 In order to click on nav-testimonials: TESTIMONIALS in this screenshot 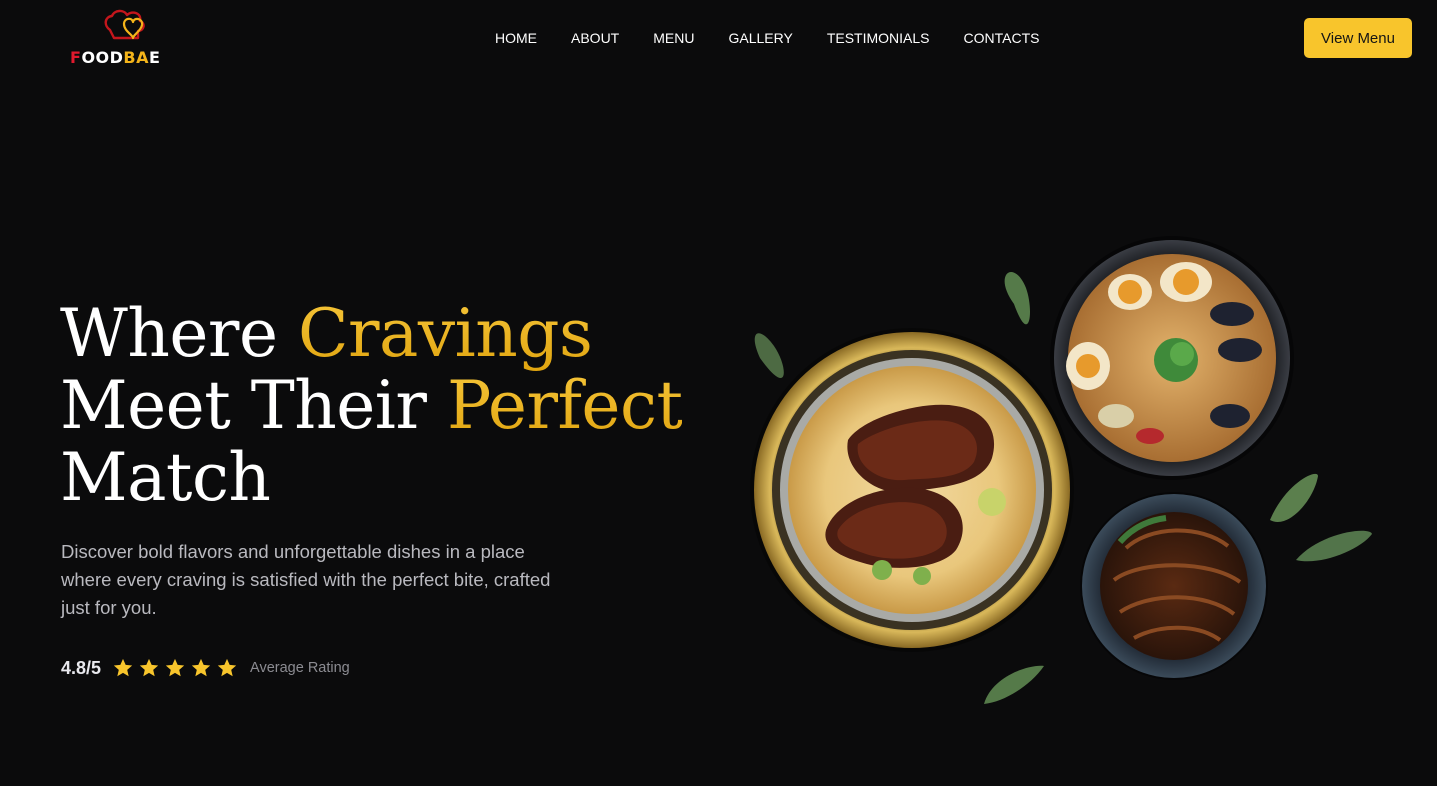, I will do `click(878, 38)`.